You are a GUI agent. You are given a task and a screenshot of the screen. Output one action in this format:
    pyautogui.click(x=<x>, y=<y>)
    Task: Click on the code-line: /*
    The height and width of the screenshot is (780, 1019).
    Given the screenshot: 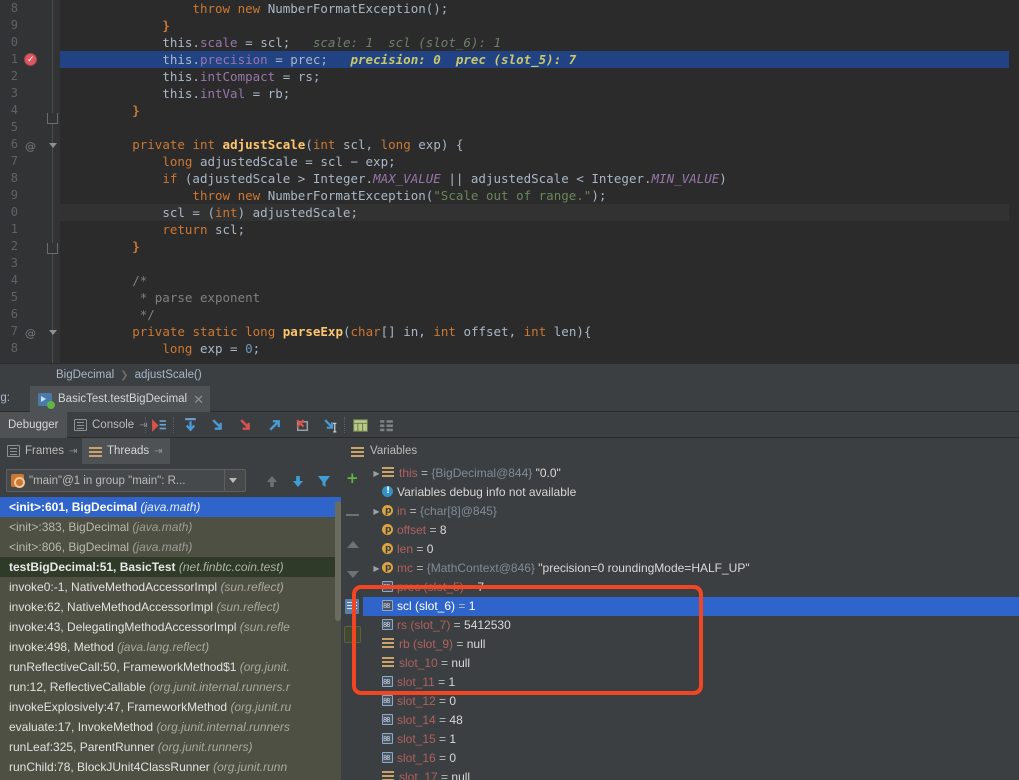 What is the action you would take?
    pyautogui.click(x=539, y=280)
    